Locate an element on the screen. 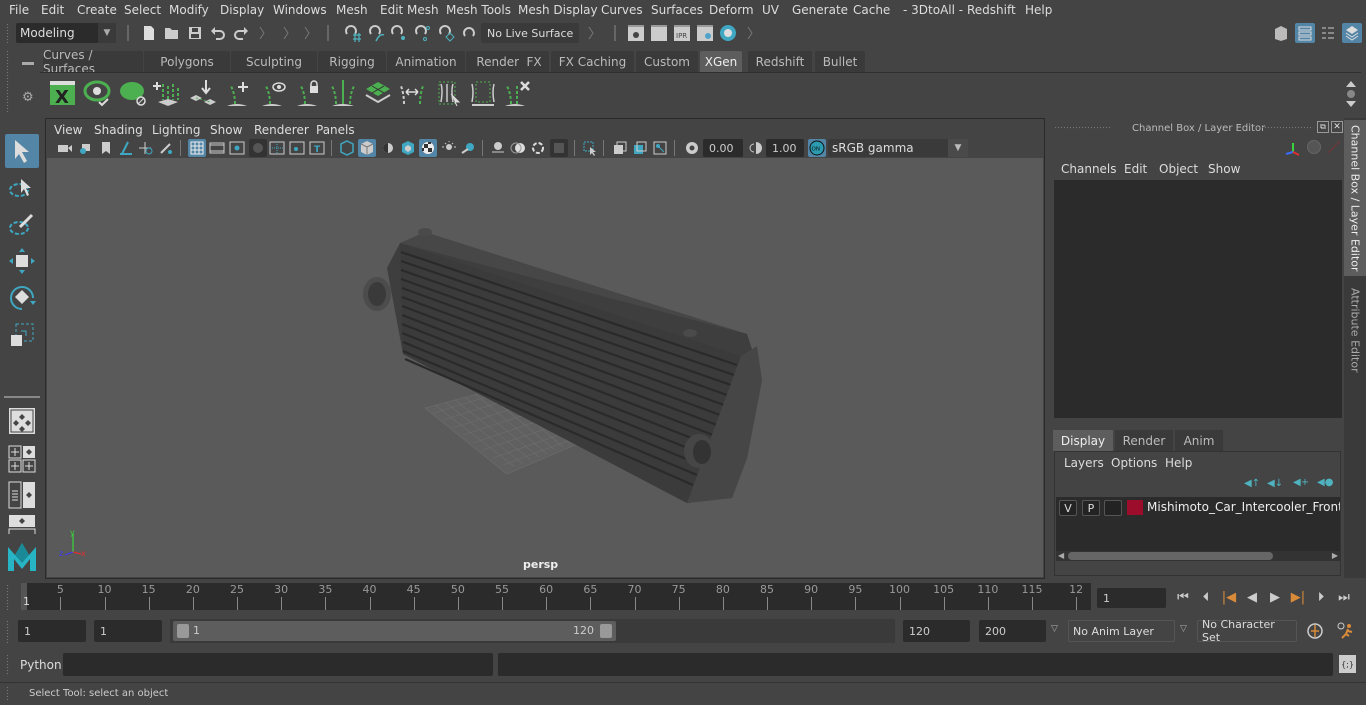 The image size is (1366, 705). panel-menu-panels: Panels is located at coordinates (335, 130).